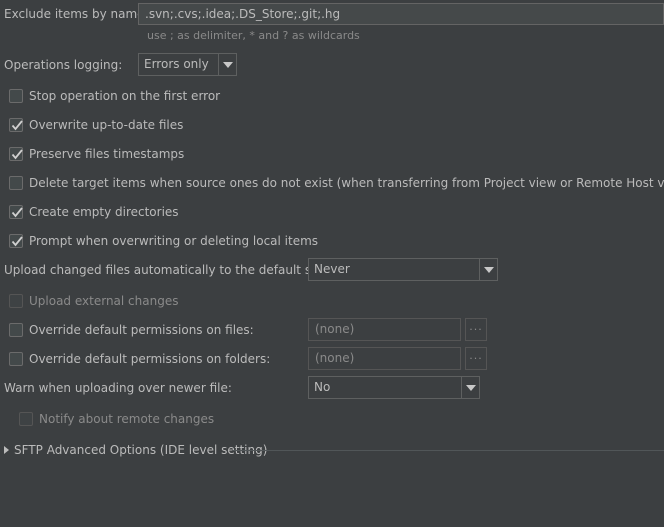 The image size is (664, 527). Describe the element at coordinates (150, 359) in the screenshot. I see `override-folders-label: Override default permissions on folders:` at that location.